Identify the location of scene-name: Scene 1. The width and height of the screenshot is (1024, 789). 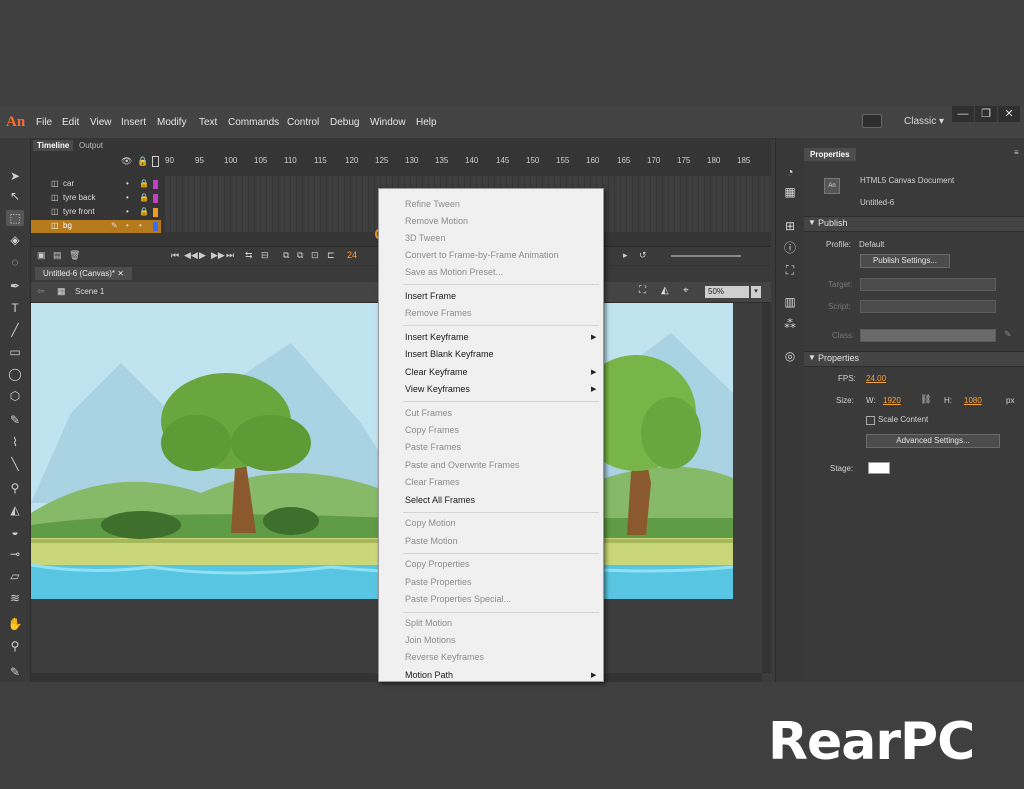
(89, 291).